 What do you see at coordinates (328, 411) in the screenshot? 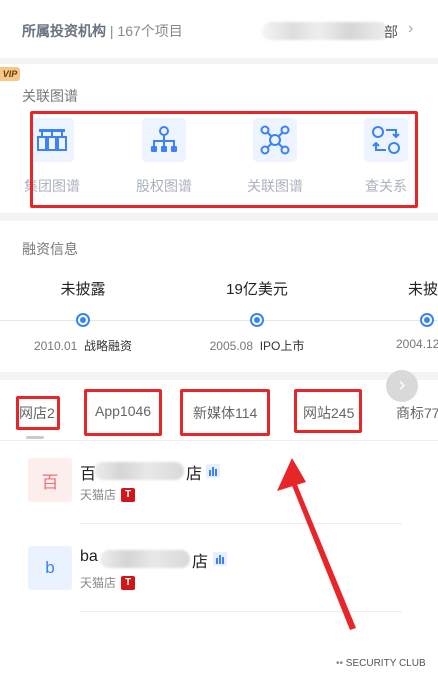
I see `highlight-box-website` at bounding box center [328, 411].